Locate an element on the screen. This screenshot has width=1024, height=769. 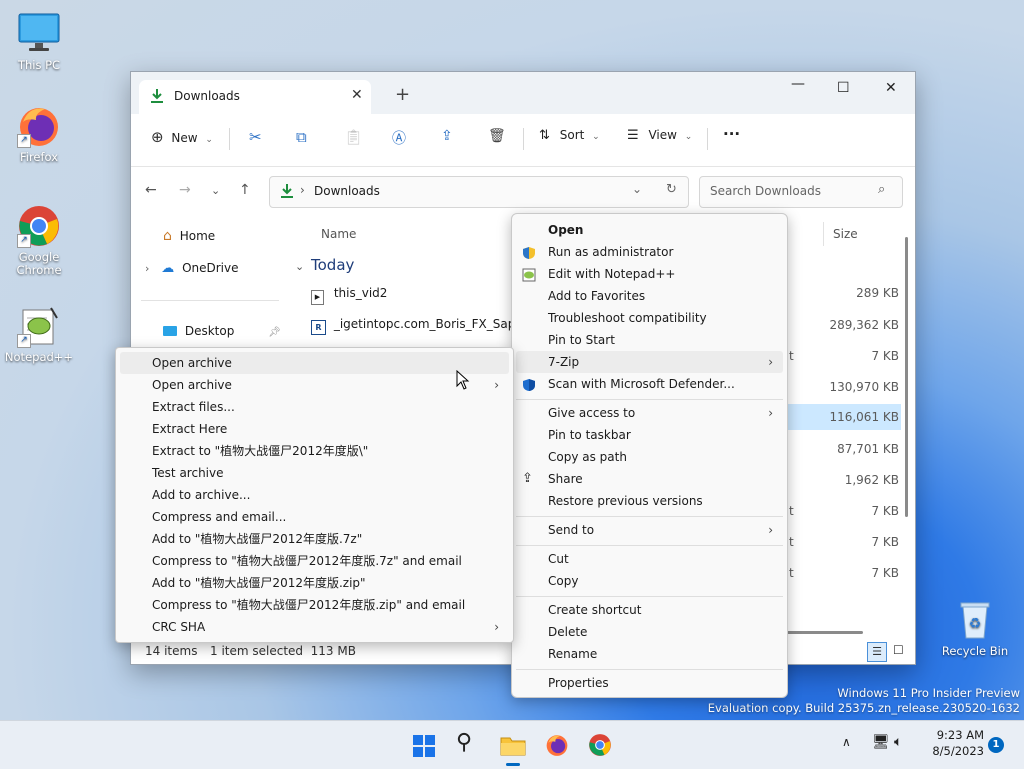
file-size: 7 KB is located at coordinates (885, 356).